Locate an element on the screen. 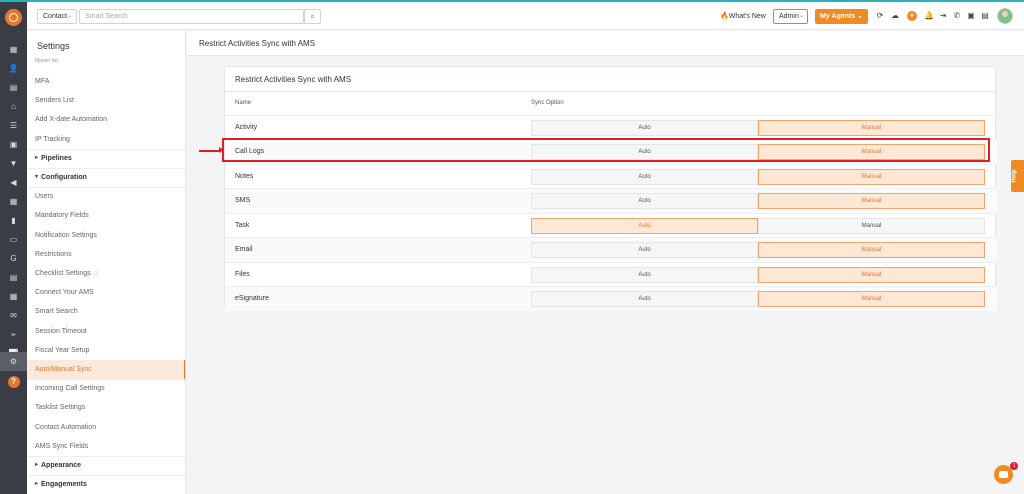 The image size is (1024, 494). contact-type-select: Contact ⌄ is located at coordinates (57, 16).